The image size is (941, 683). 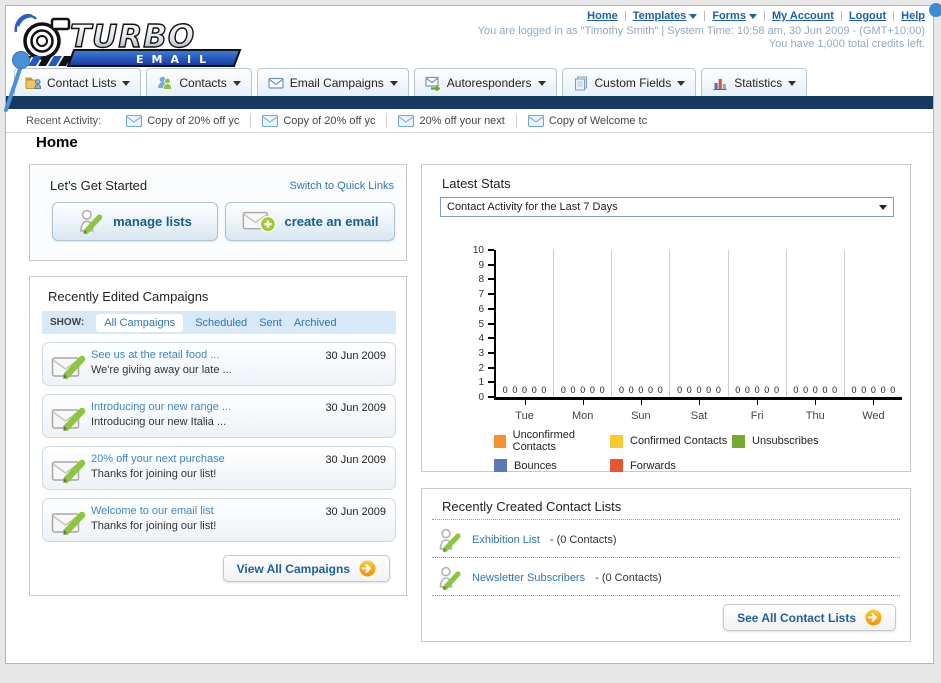 I want to click on recent-activity-item: 20% off your next, so click(x=452, y=120).